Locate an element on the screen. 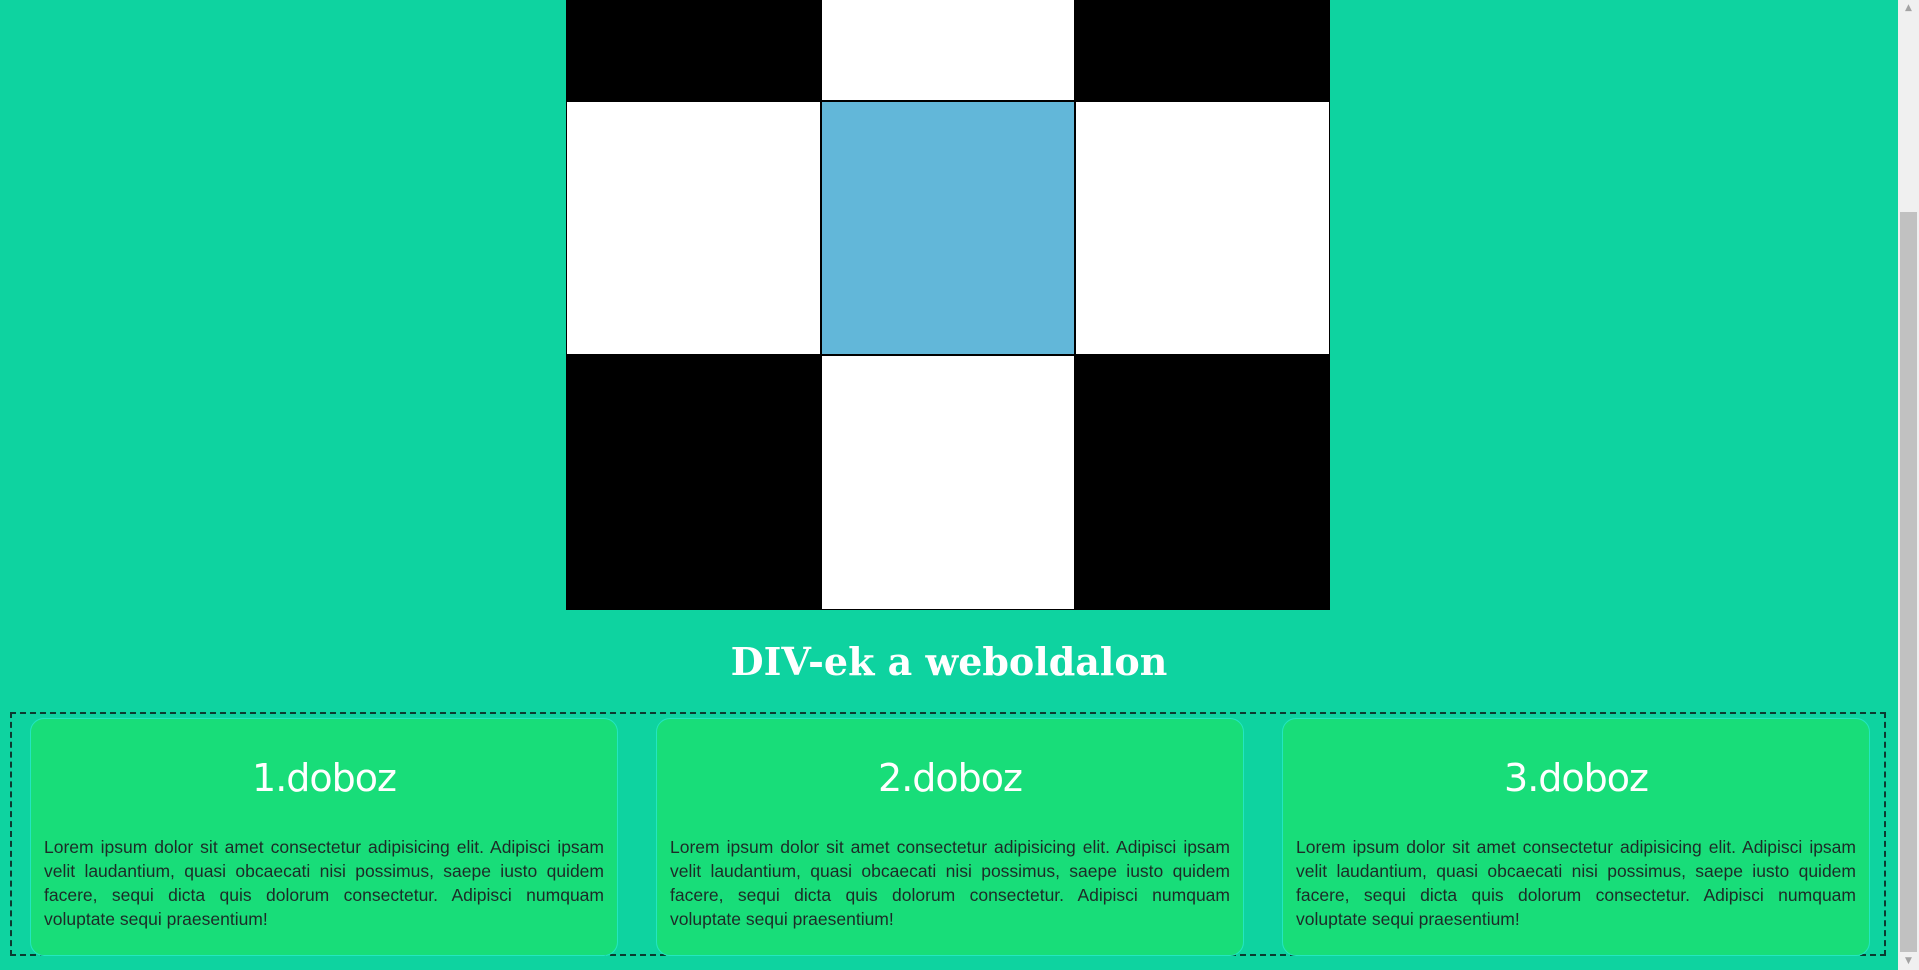 The width and height of the screenshot is (1919, 970). scroll-up-arrow-icon: ▲ is located at coordinates (1908, 8).